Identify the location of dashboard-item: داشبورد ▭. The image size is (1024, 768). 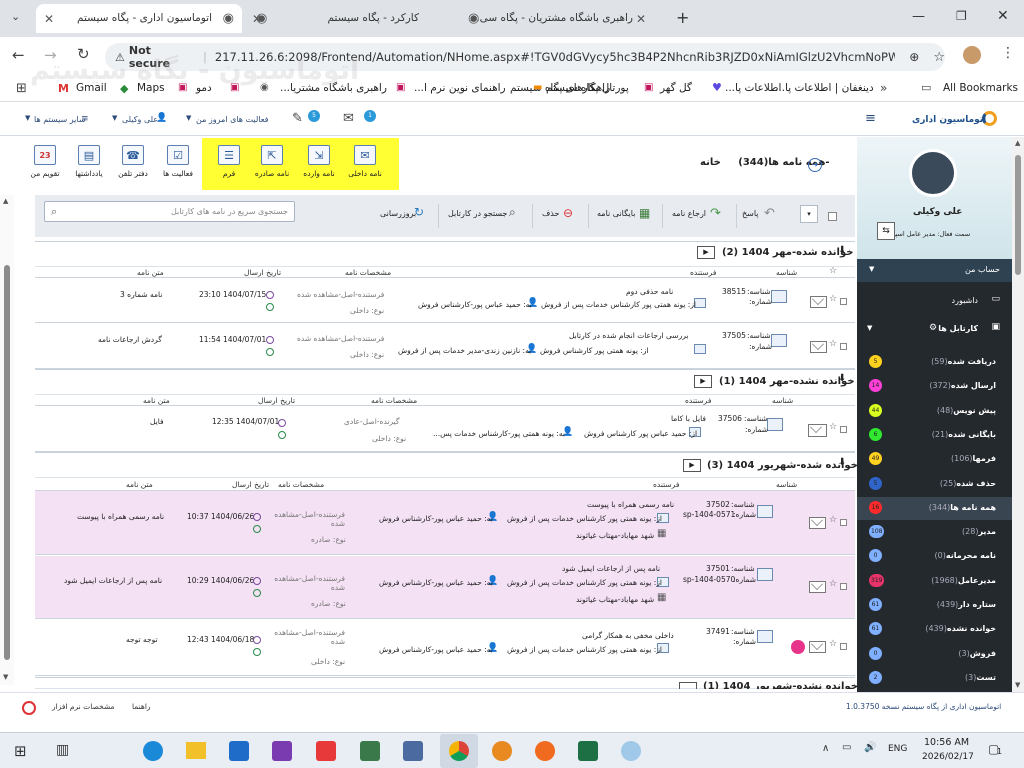
(934, 301).